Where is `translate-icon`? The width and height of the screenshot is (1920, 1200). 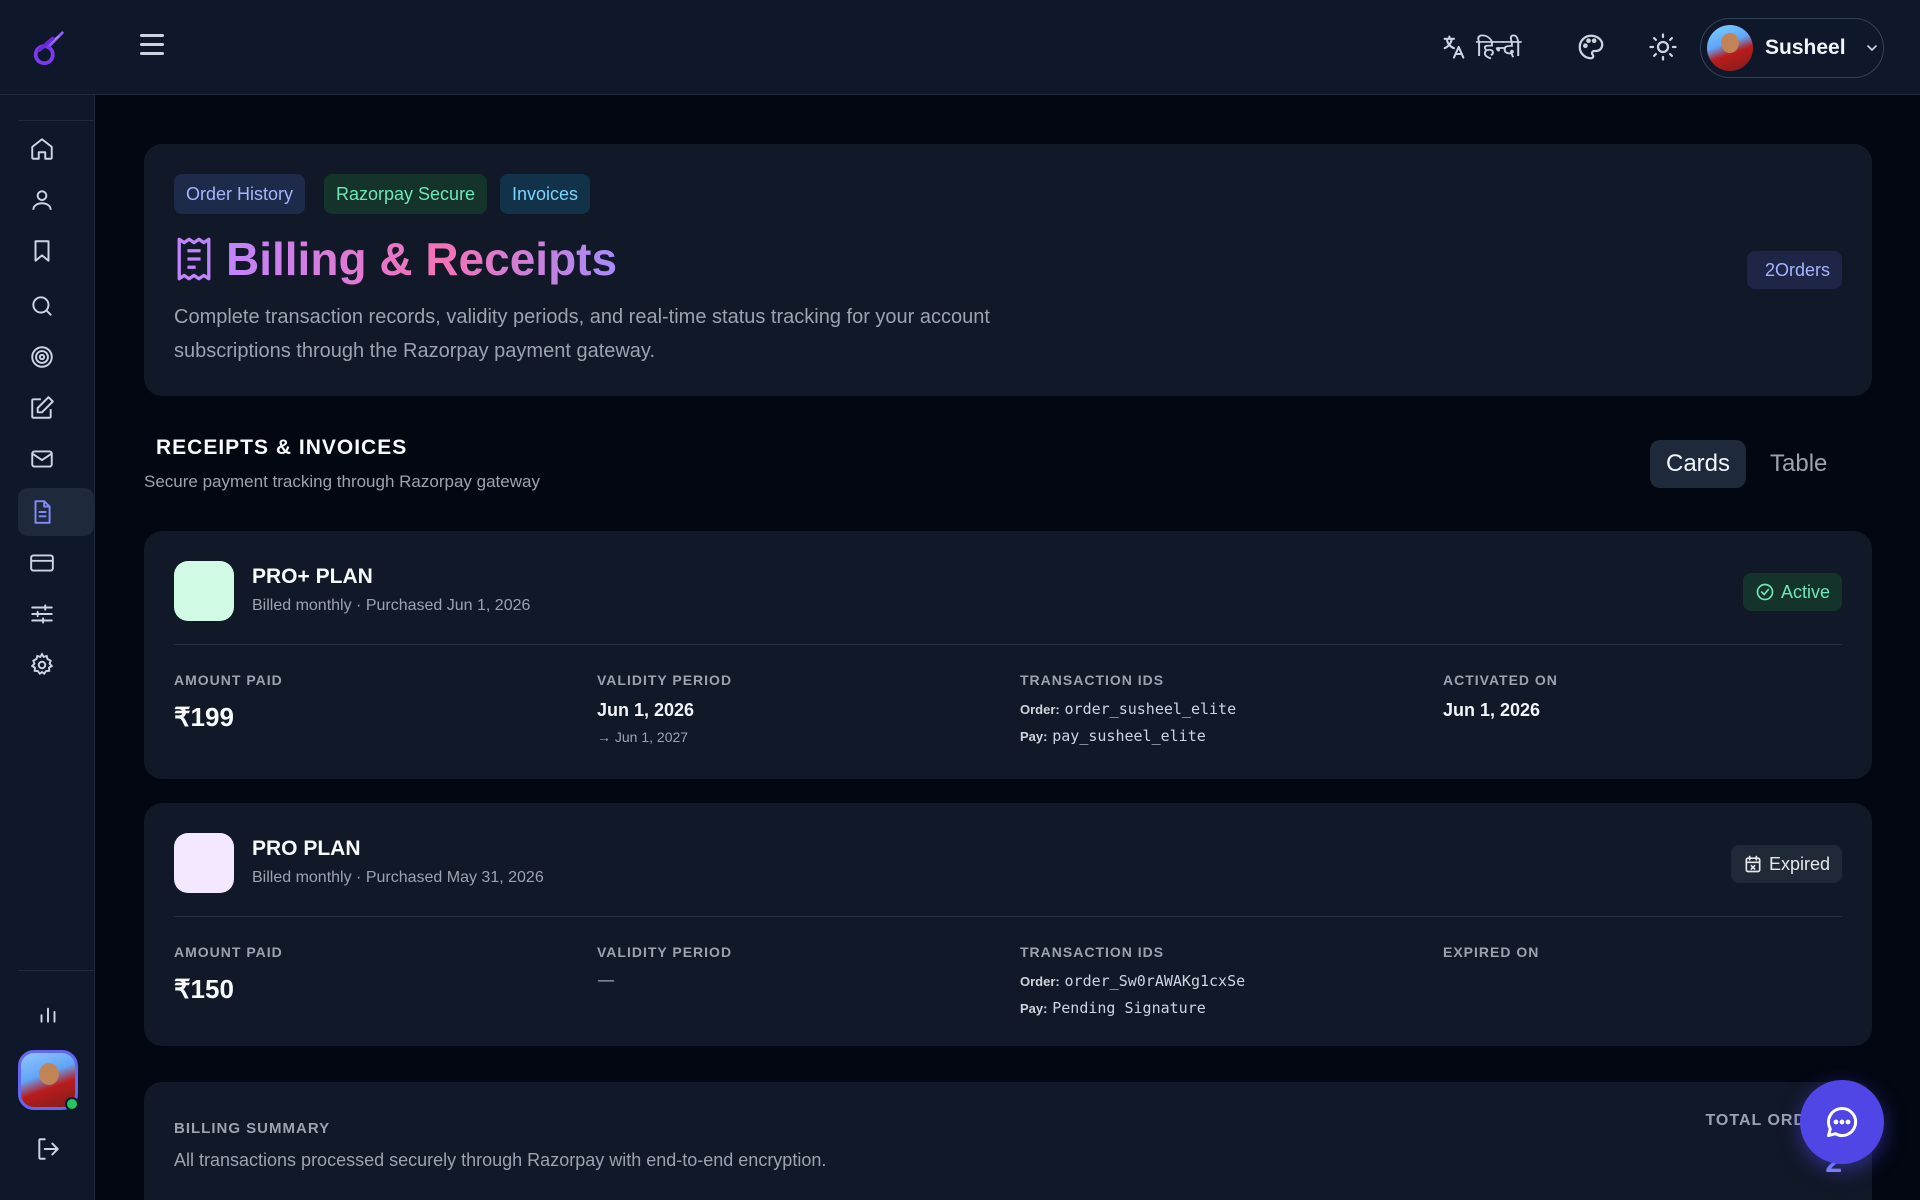
translate-icon is located at coordinates (1454, 47).